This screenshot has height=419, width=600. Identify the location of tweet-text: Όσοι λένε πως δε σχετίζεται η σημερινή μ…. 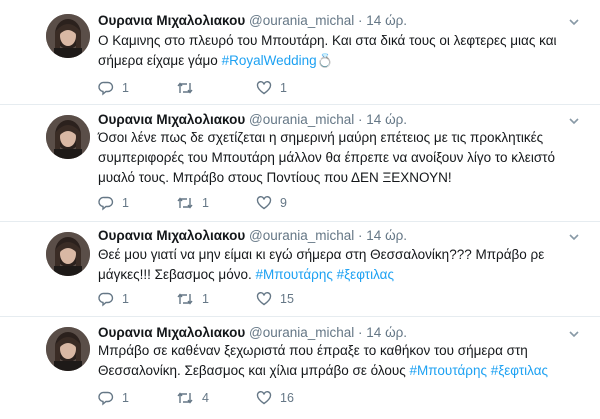
(333, 158).